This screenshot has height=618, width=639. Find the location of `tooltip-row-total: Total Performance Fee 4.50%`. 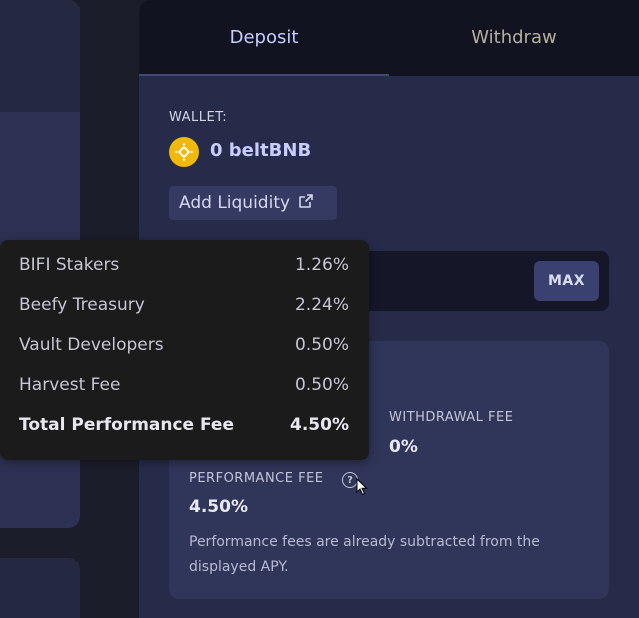

tooltip-row-total: Total Performance Fee 4.50% is located at coordinates (184, 435).